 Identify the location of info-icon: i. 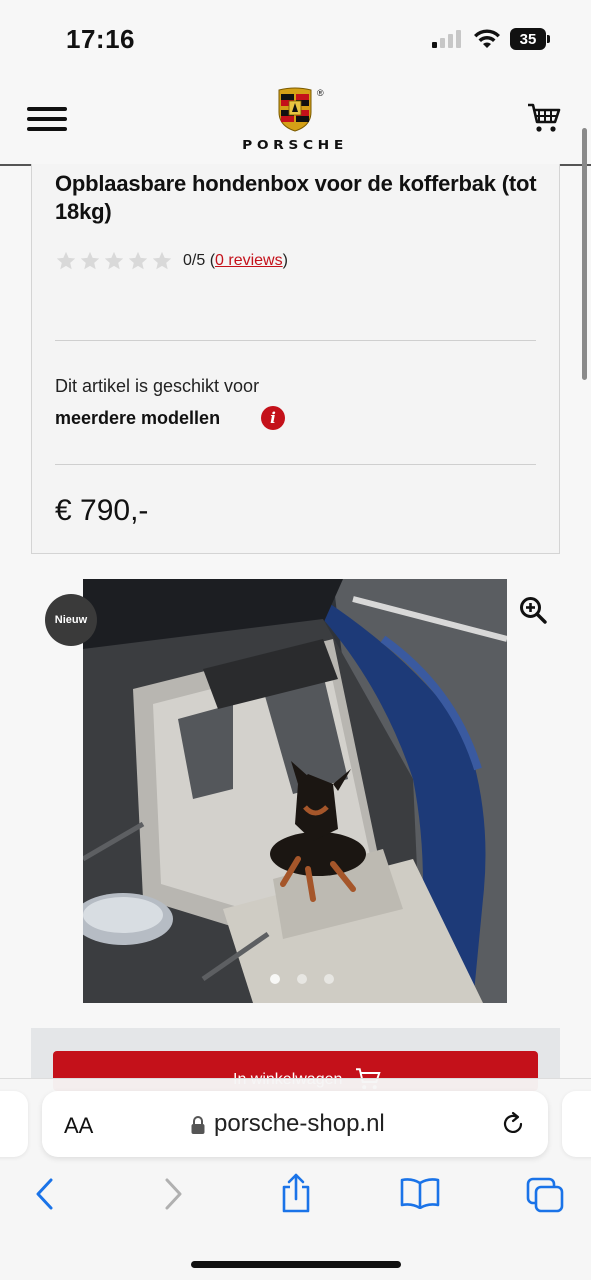
(273, 418).